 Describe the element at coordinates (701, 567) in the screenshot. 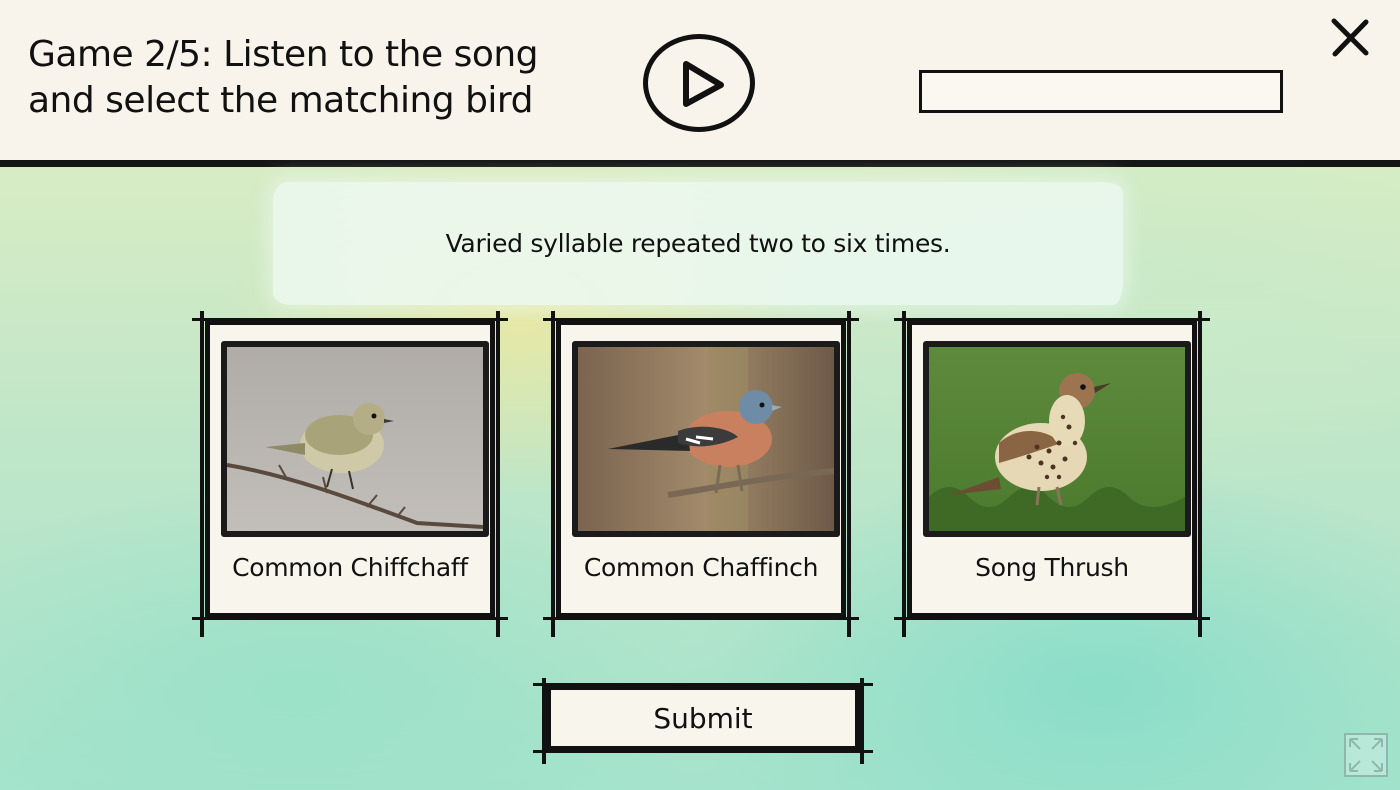

I see `option-label: Common Chaffinch` at that location.